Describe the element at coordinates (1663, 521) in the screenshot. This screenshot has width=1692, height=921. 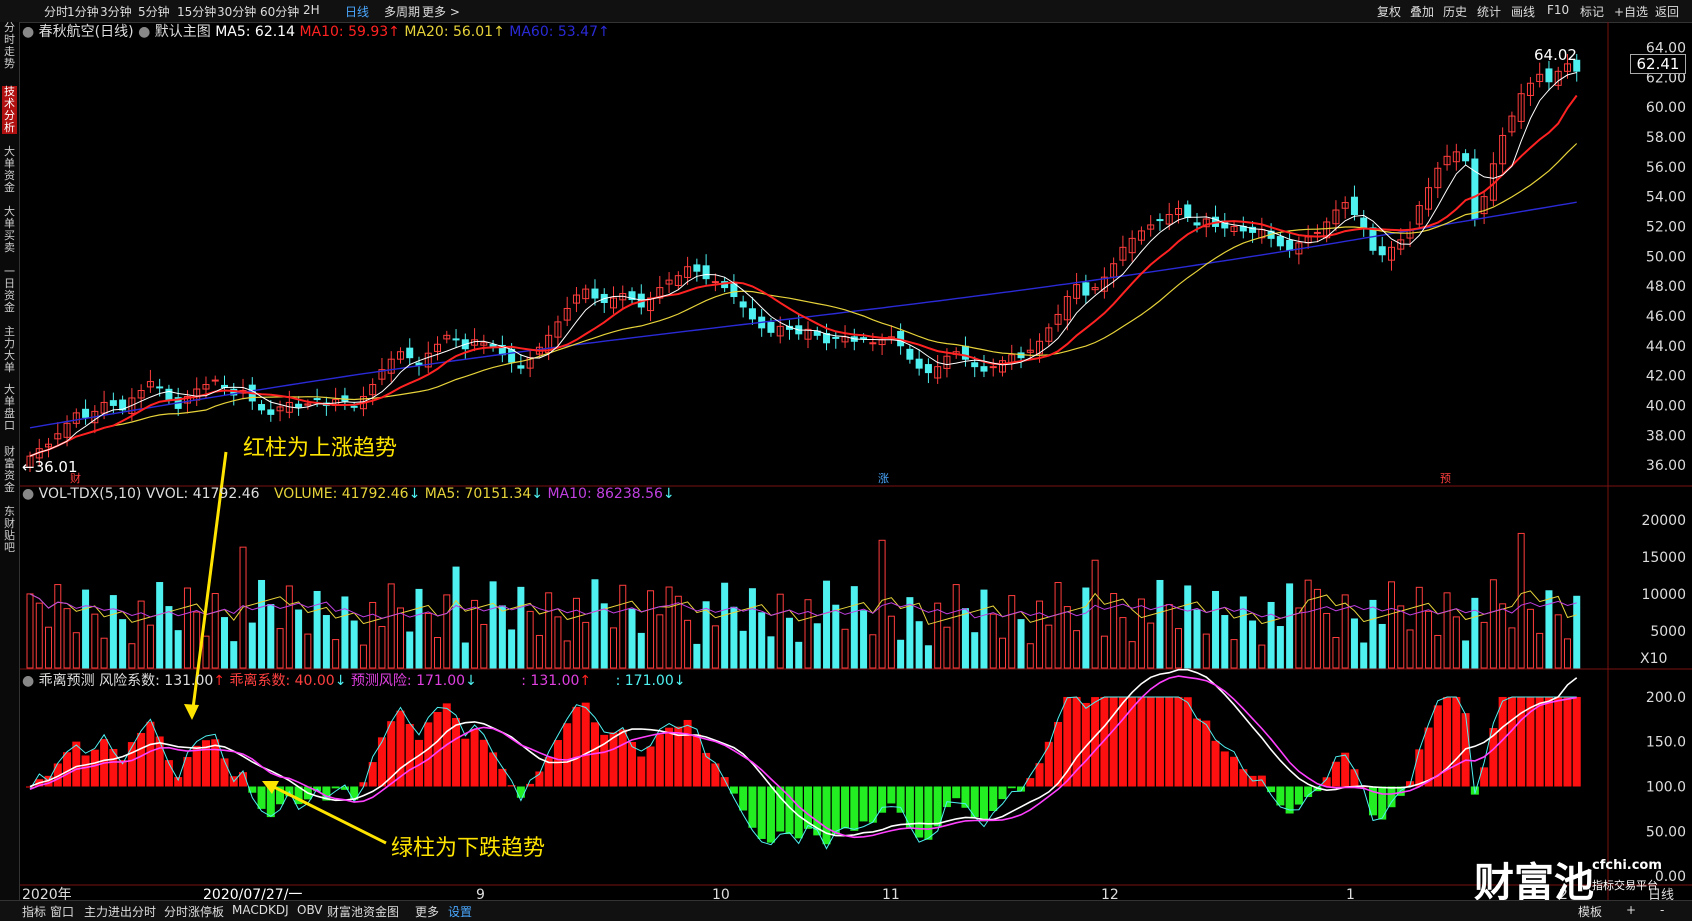
I see `vol-axis-label: 20000` at that location.